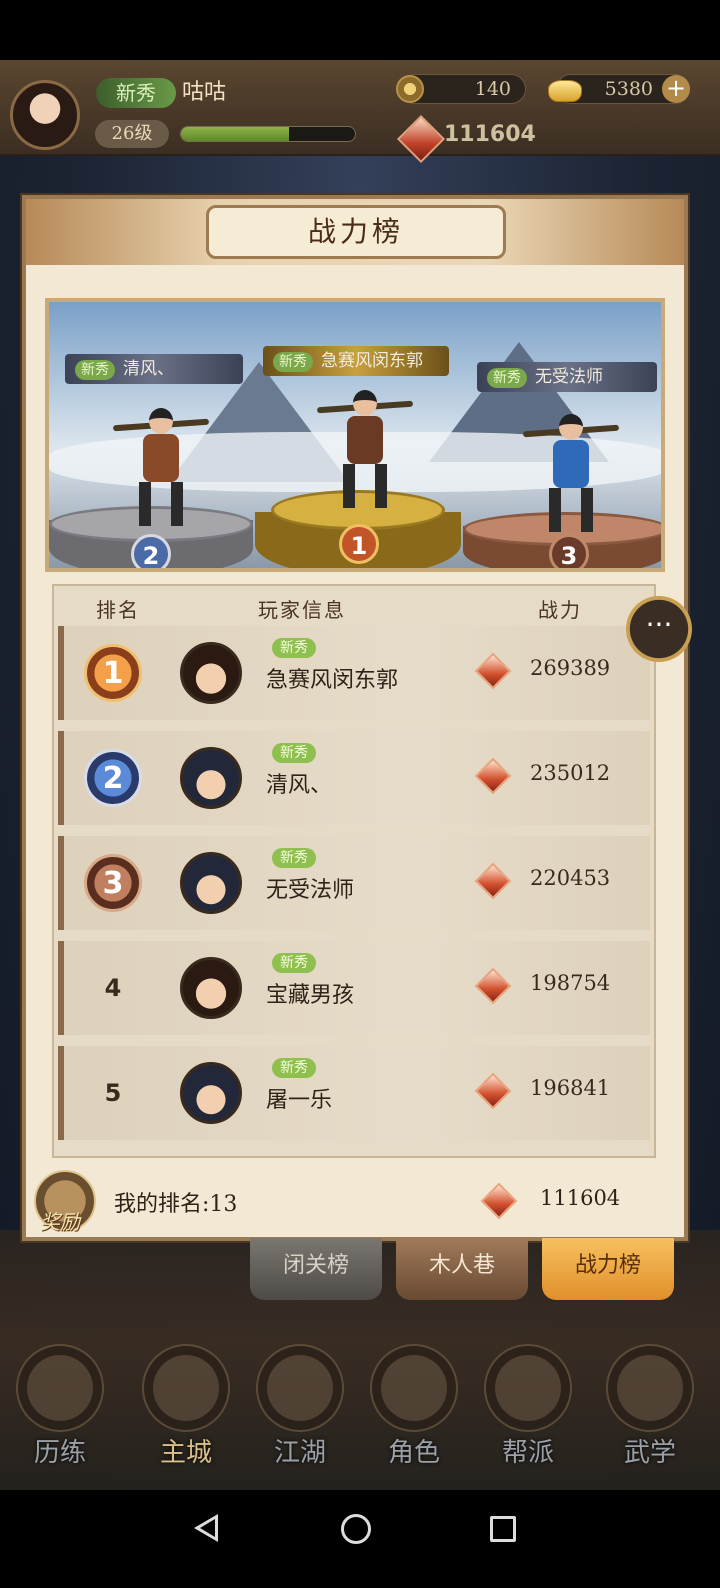 Image resolution: width=720 pixels, height=1588 pixels. I want to click on exp-bar-fill, so click(235, 134).